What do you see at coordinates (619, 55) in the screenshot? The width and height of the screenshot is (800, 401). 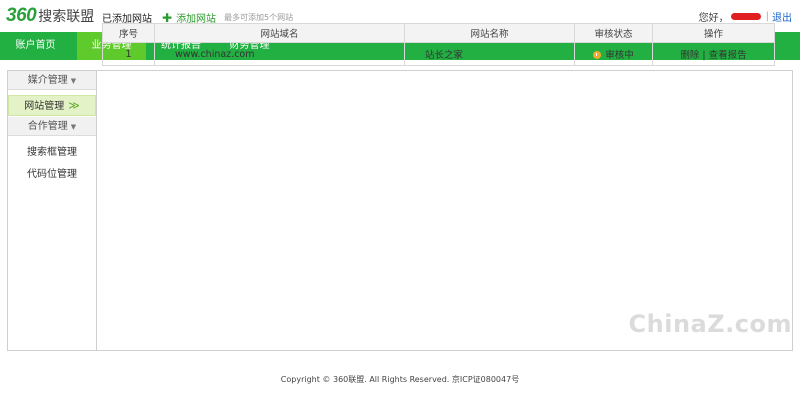 I see `status-text: 审核中` at bounding box center [619, 55].